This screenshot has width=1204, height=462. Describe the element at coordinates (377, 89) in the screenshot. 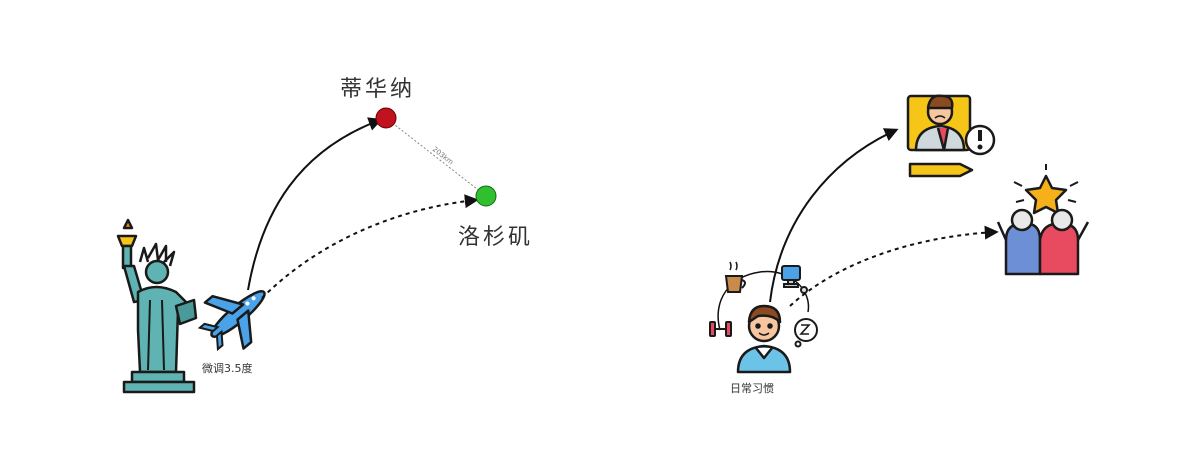

I see `city-a-label: 蒂华纳` at that location.